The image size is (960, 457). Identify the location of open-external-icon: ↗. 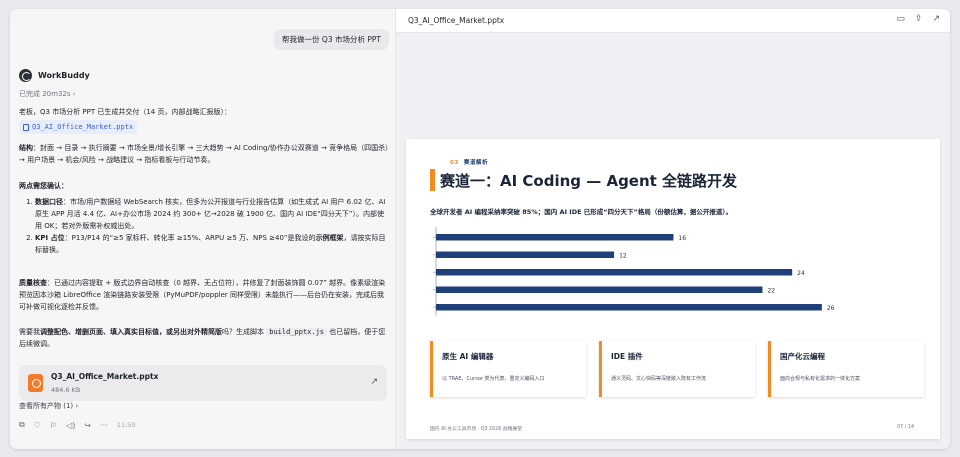
(374, 382).